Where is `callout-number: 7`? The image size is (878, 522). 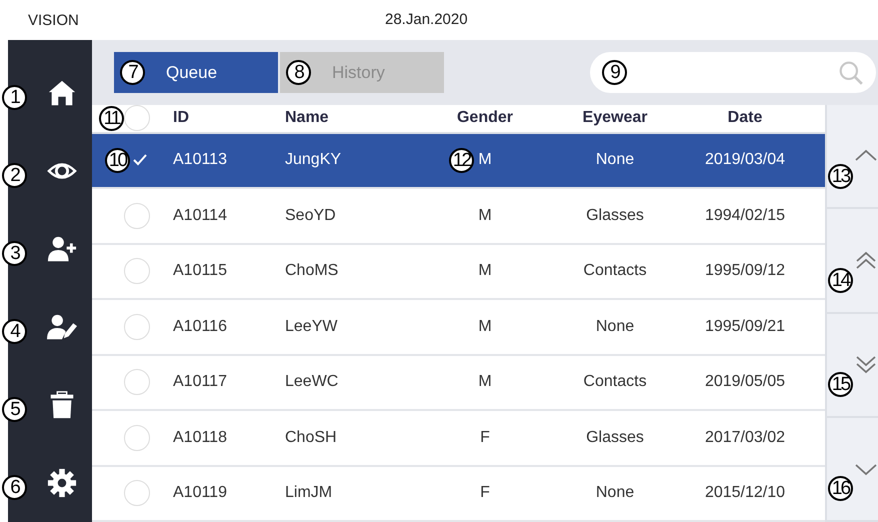 callout-number: 7 is located at coordinates (132, 72).